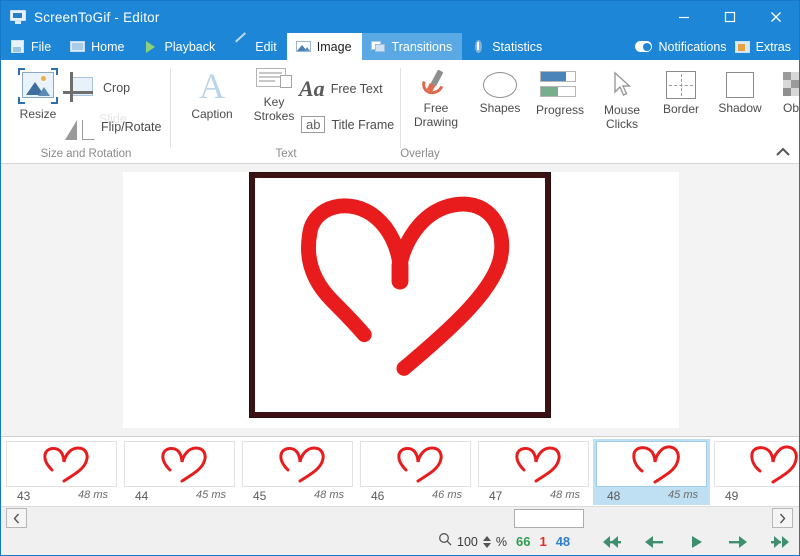 Image resolution: width=800 pixels, height=556 pixels. I want to click on frame-thumbnail-48: 48 45 ms, so click(651, 472).